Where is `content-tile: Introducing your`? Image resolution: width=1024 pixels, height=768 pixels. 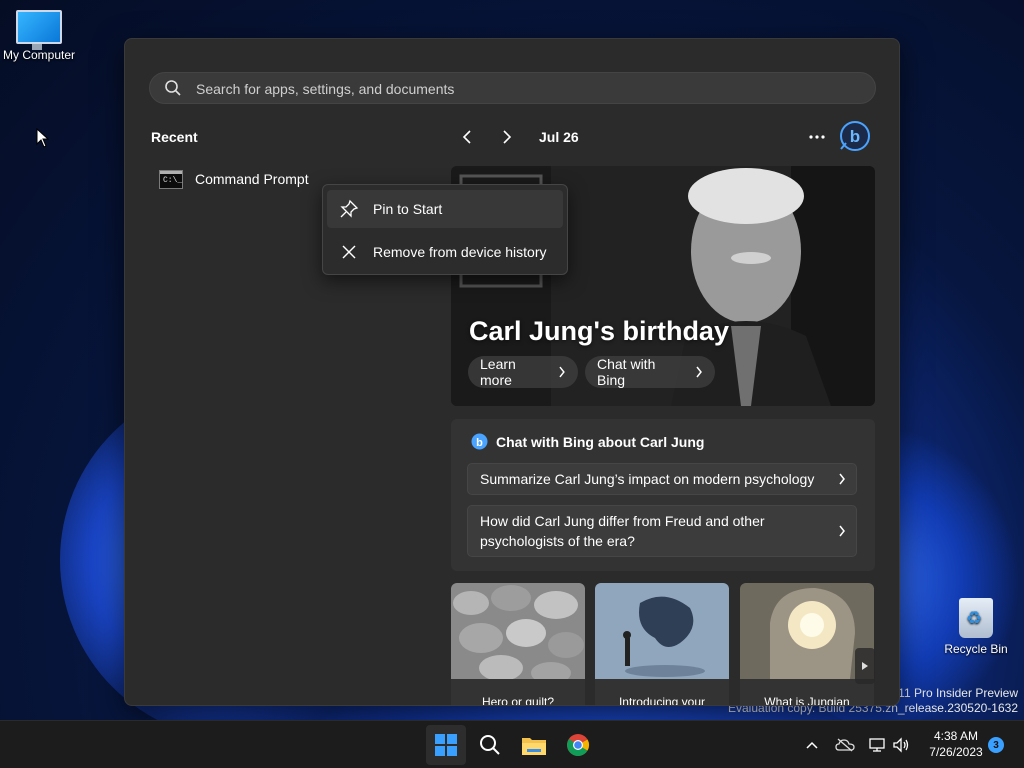
content-tile: Introducing your is located at coordinates (662, 644).